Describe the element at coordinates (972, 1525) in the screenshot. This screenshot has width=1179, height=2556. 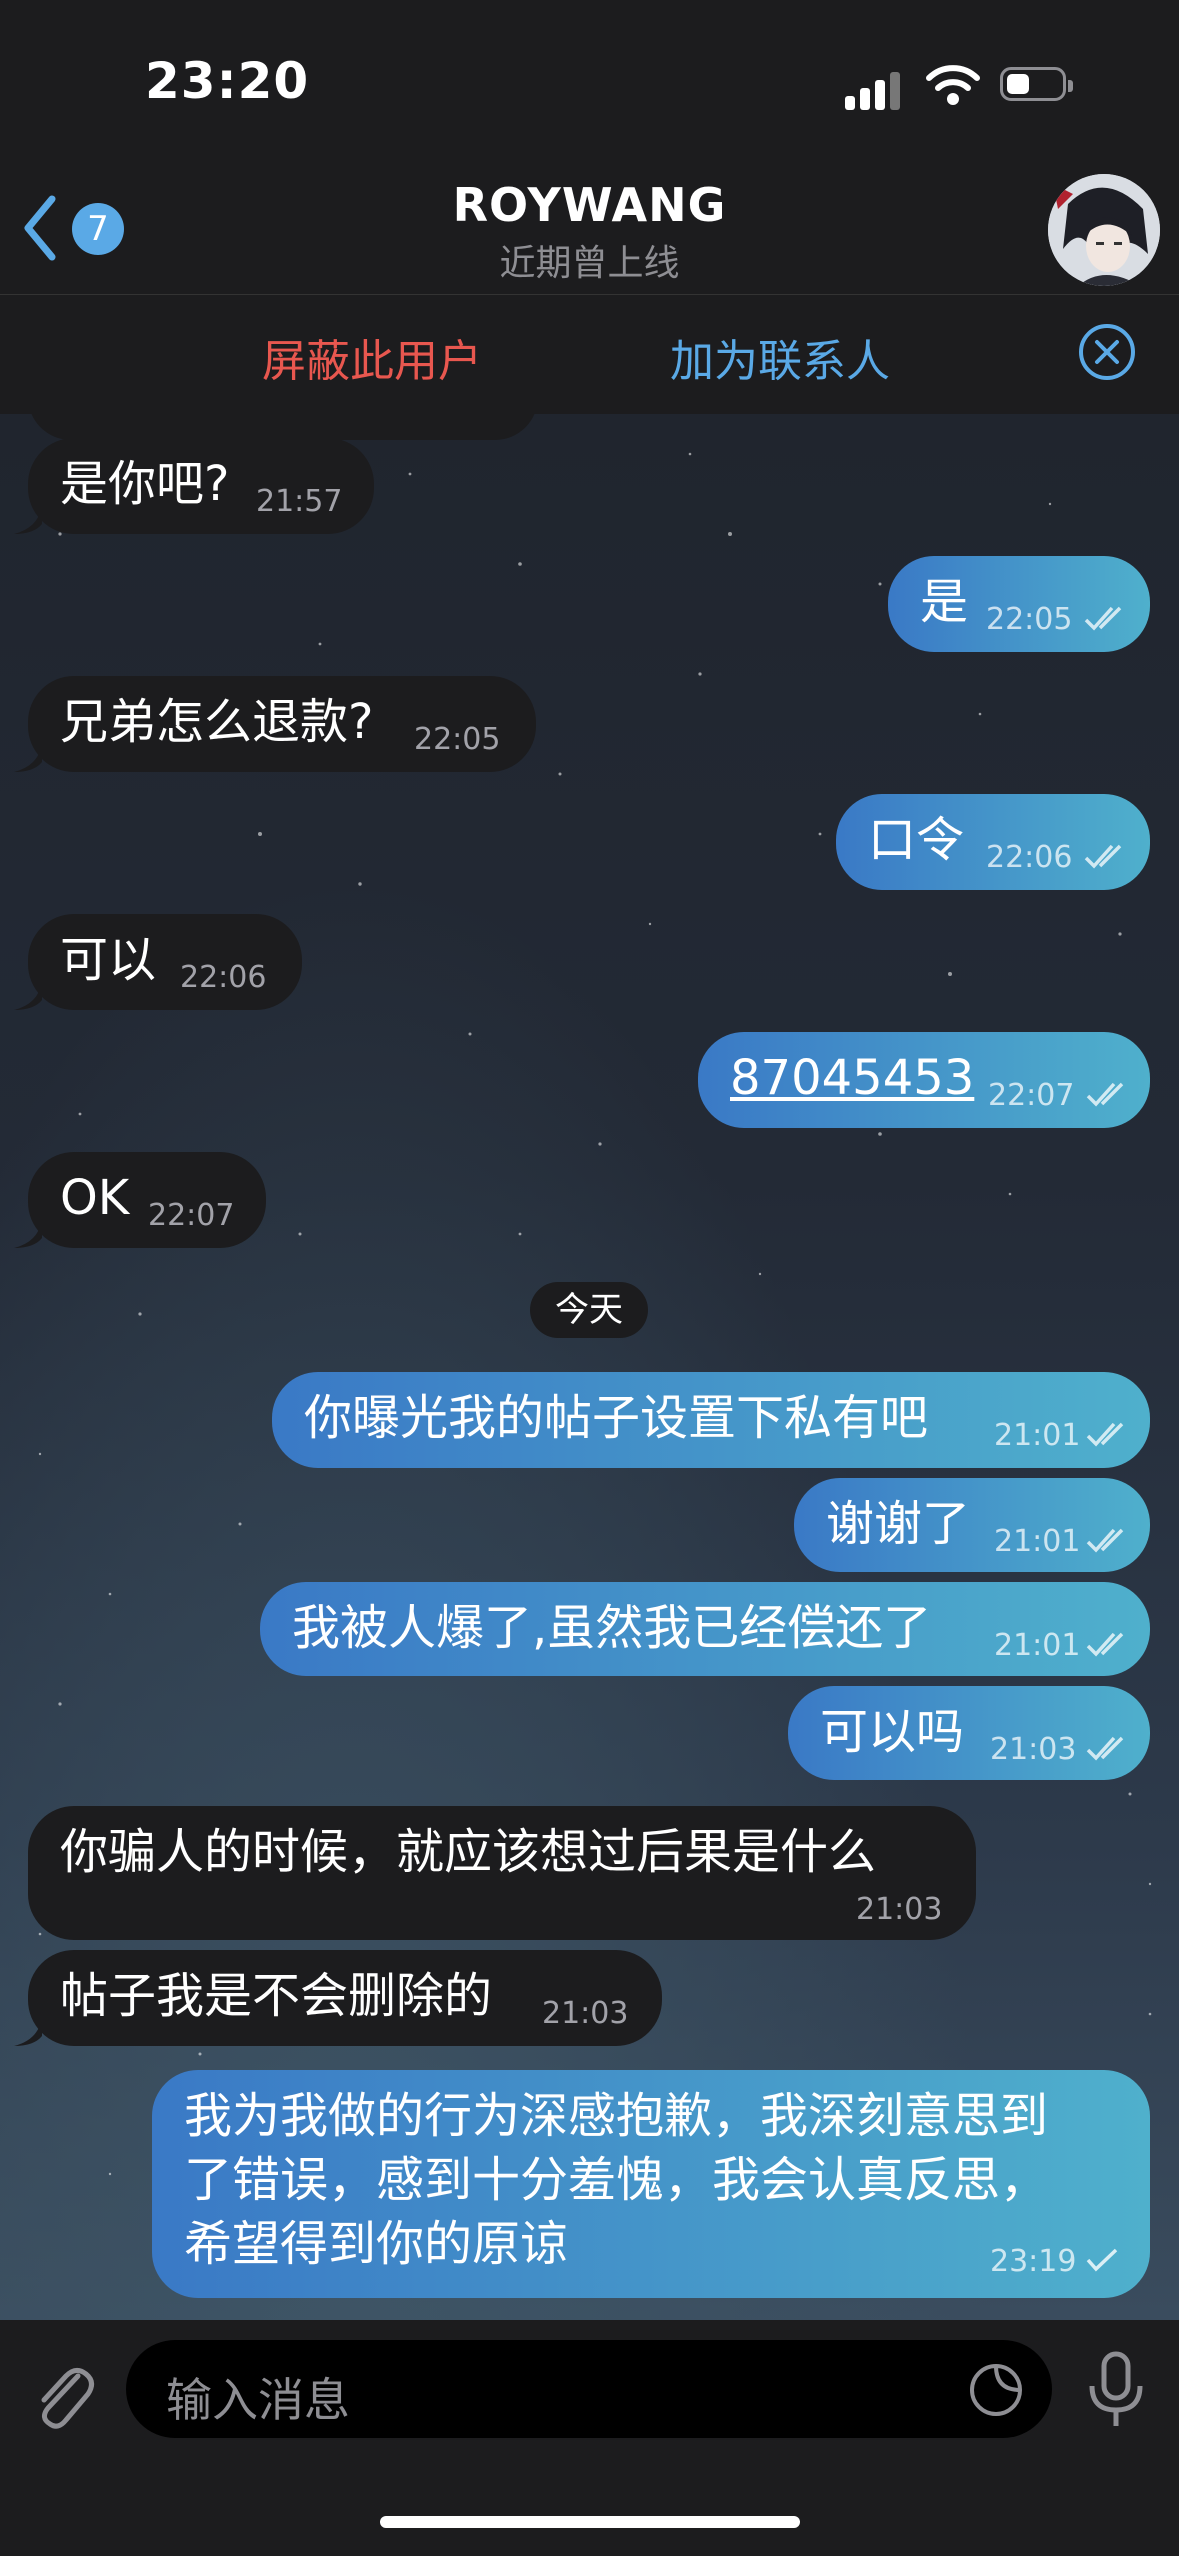
I see `outgoing-message: 谢谢了 21:01` at that location.